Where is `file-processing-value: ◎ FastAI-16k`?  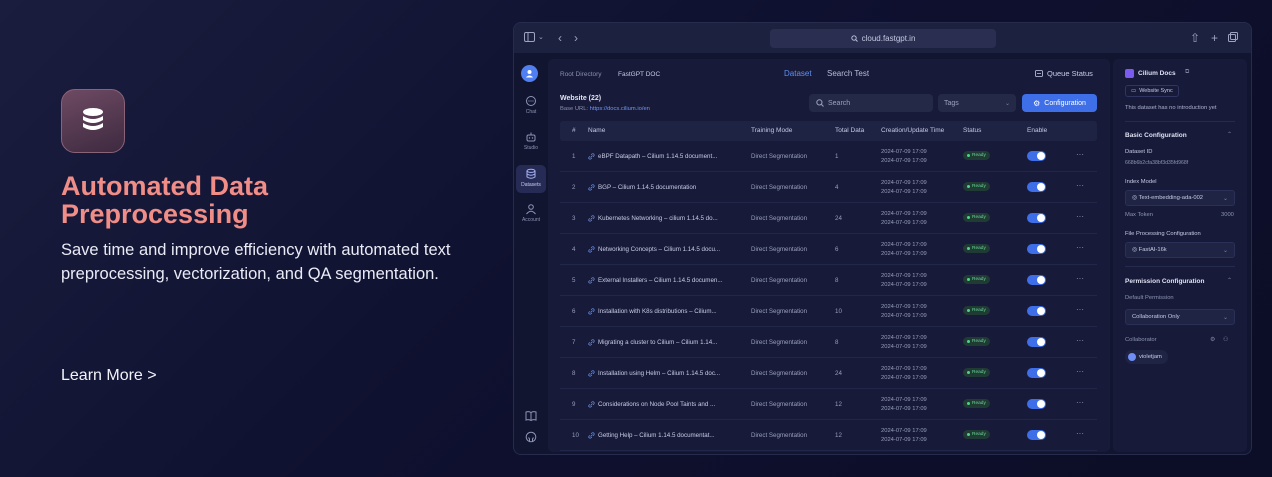
file-processing-value: ◎ FastAI-16k is located at coordinates (1149, 250).